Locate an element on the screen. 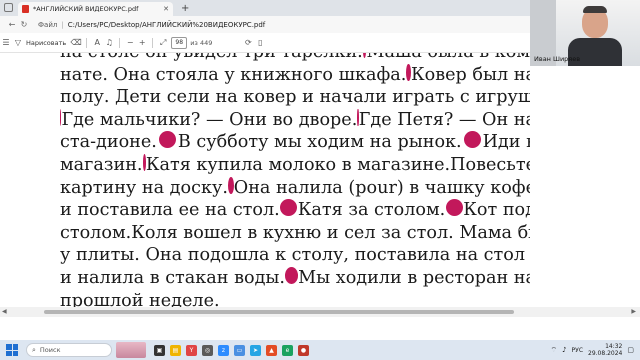  horizontal-scrollbar: ◀ ▶ is located at coordinates (320, 312).